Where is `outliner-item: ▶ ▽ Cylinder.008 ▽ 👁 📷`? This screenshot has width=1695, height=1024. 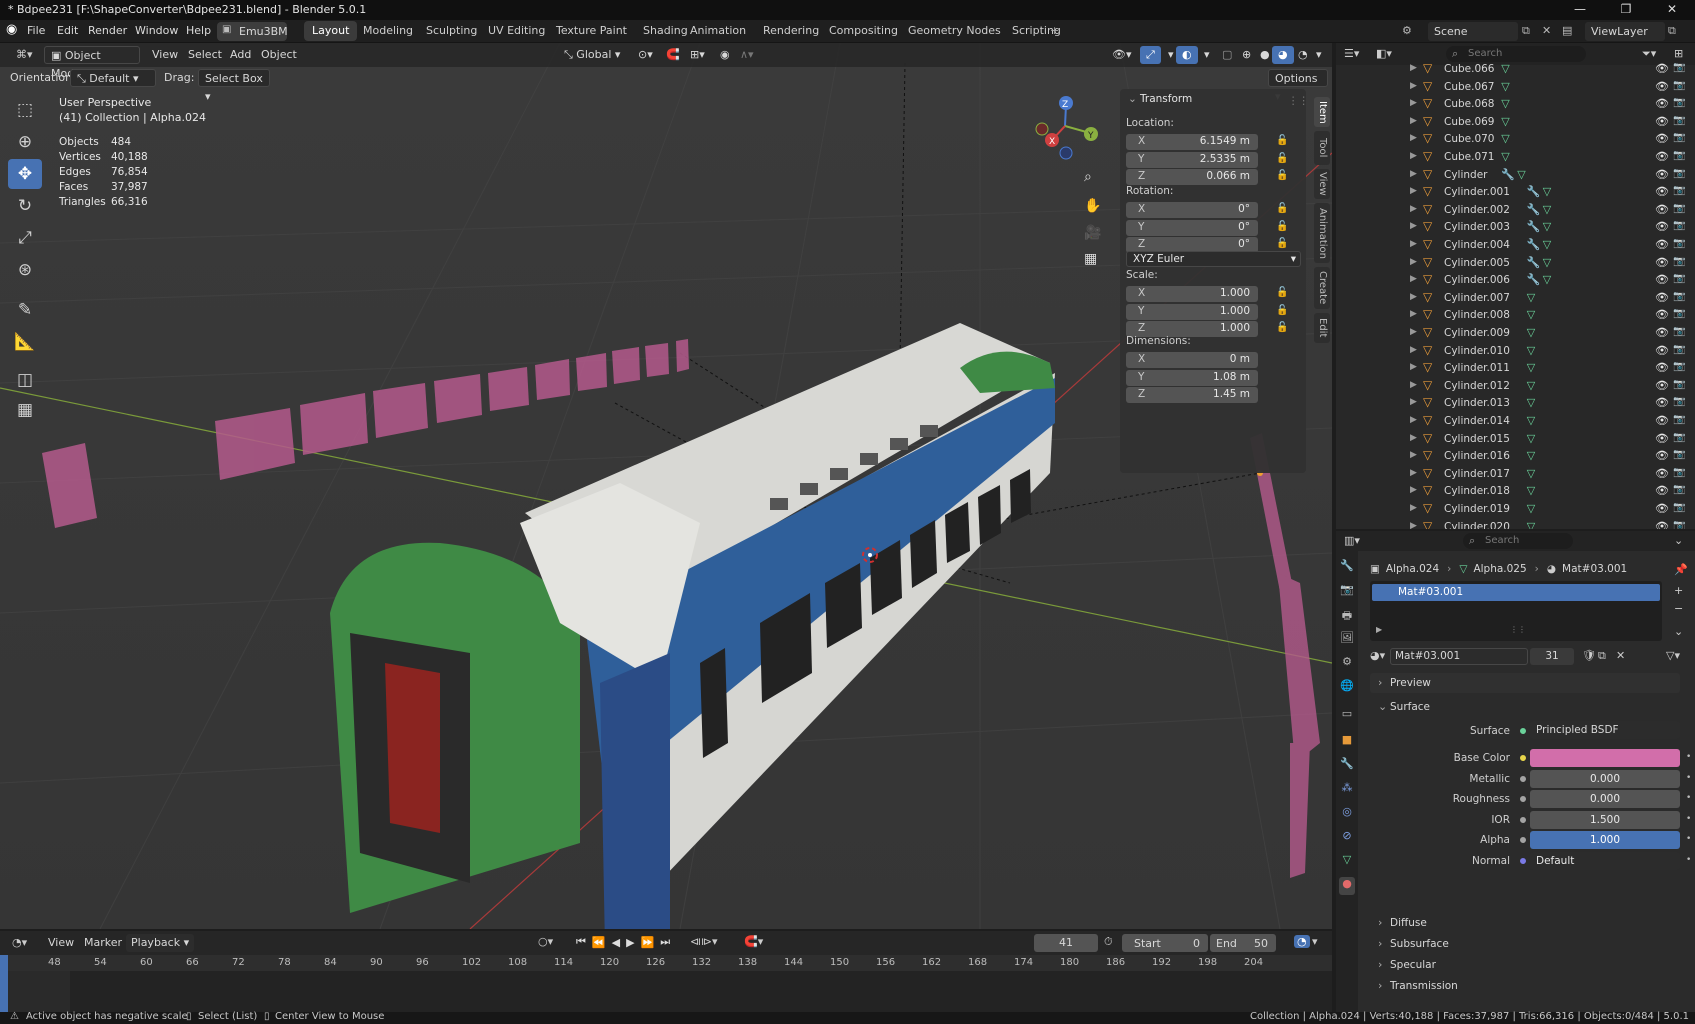
outliner-item: ▶ ▽ Cylinder.008 ▽ 👁 📷 is located at coordinates (1515, 316).